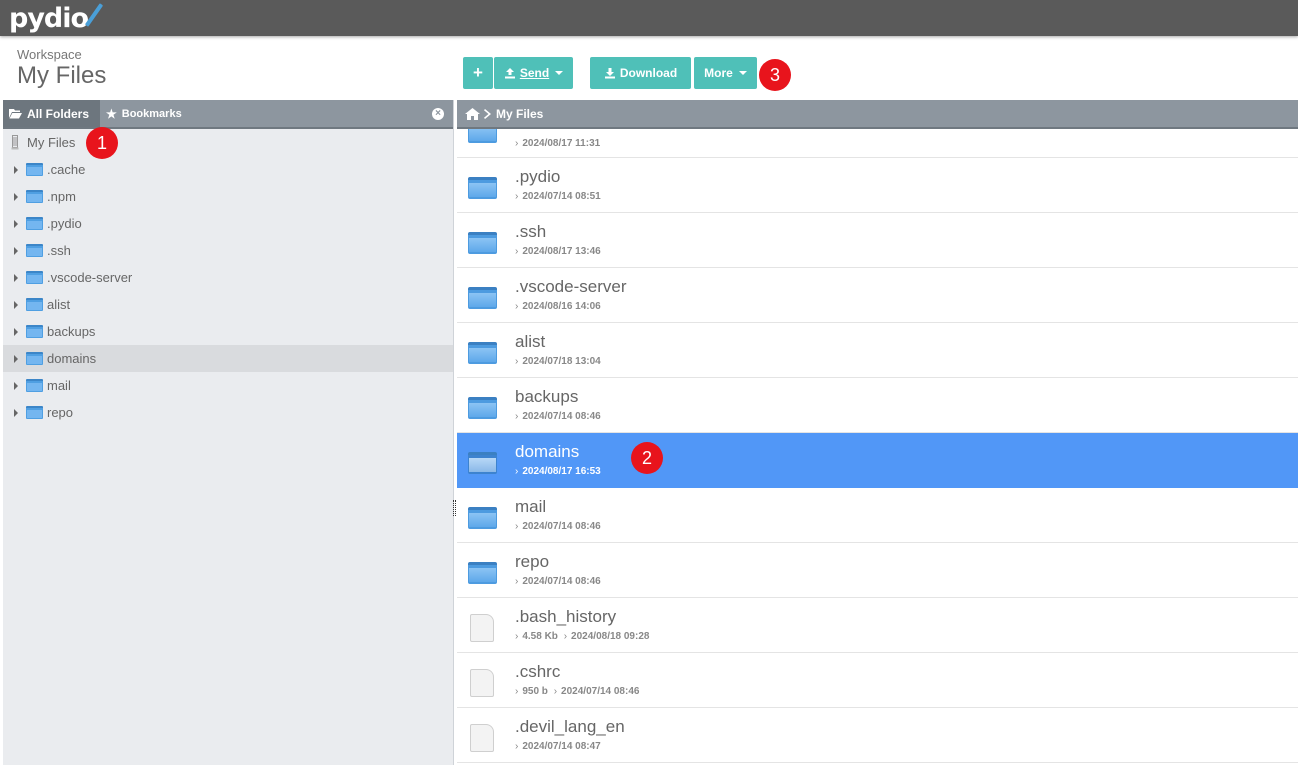  Describe the element at coordinates (566, 616) in the screenshot. I see `file-name: .bash_history` at that location.